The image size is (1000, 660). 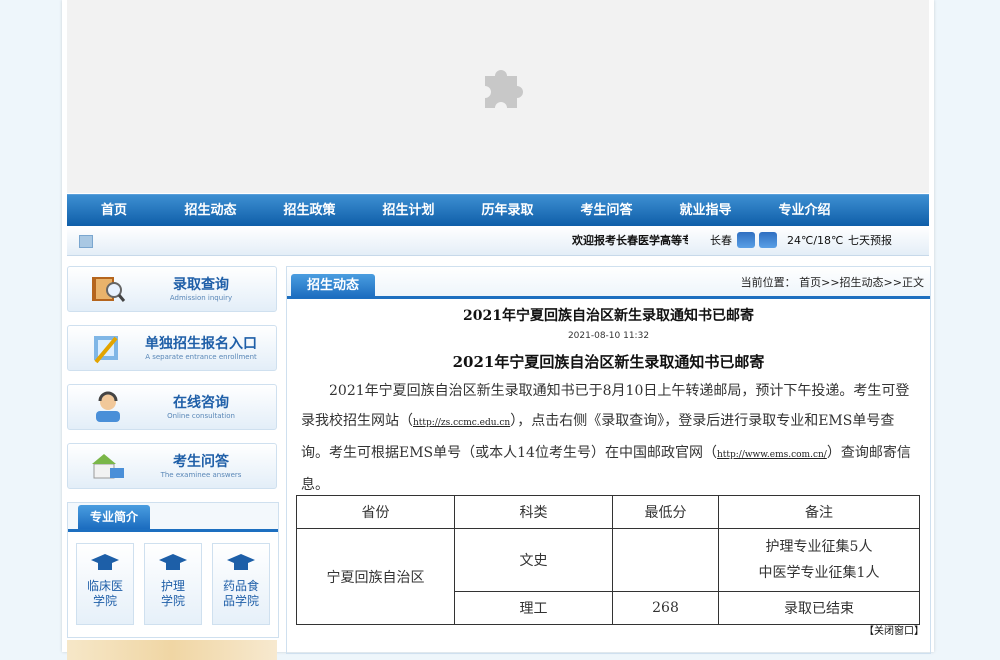 I want to click on publish-date: 2021-08-10 11:32, so click(x=608, y=336).